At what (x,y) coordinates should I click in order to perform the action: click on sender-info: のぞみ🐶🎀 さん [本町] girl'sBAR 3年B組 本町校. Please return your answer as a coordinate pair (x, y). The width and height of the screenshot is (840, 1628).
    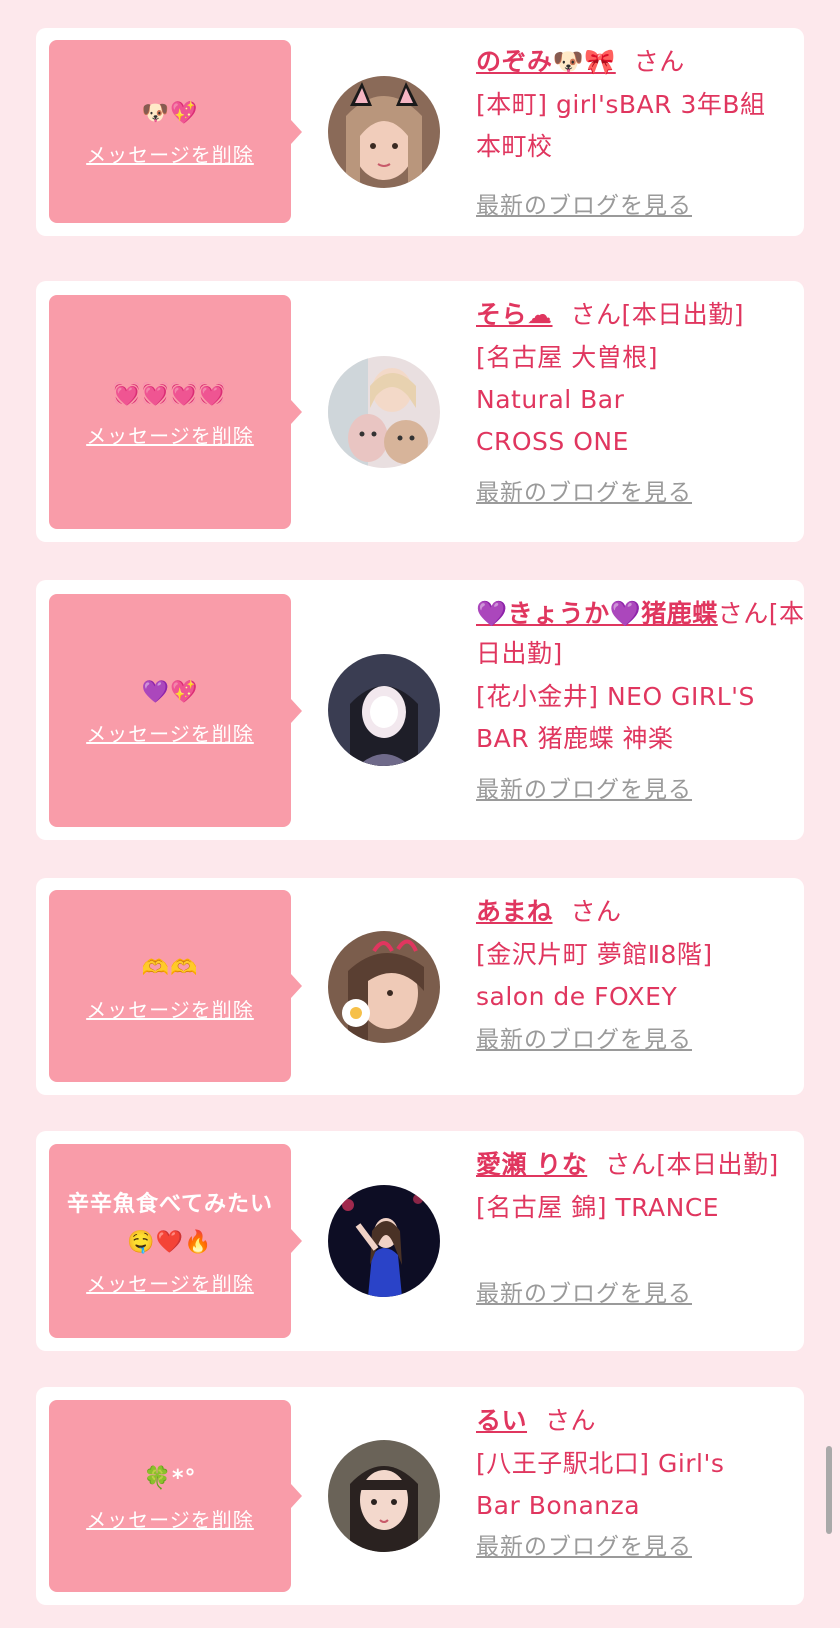
    Looking at the image, I should click on (636, 105).